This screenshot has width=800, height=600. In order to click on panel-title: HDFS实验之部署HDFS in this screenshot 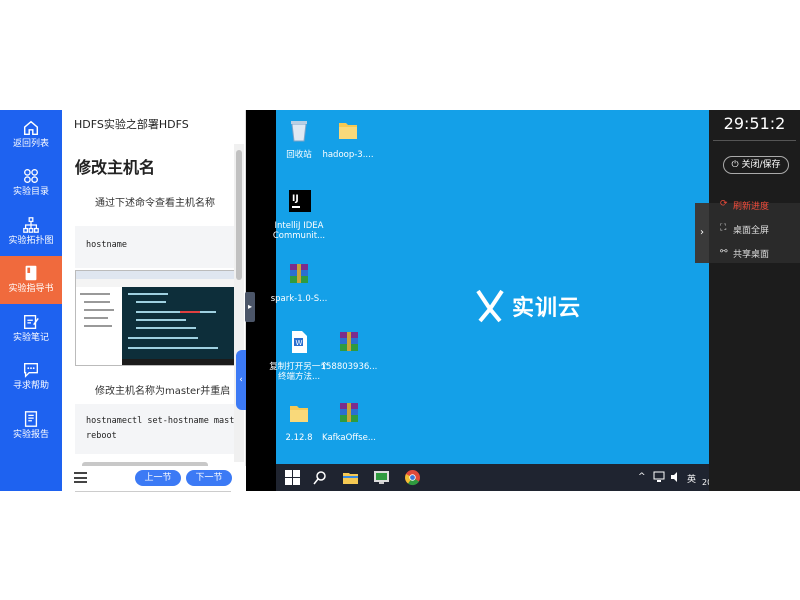, I will do `click(131, 124)`.